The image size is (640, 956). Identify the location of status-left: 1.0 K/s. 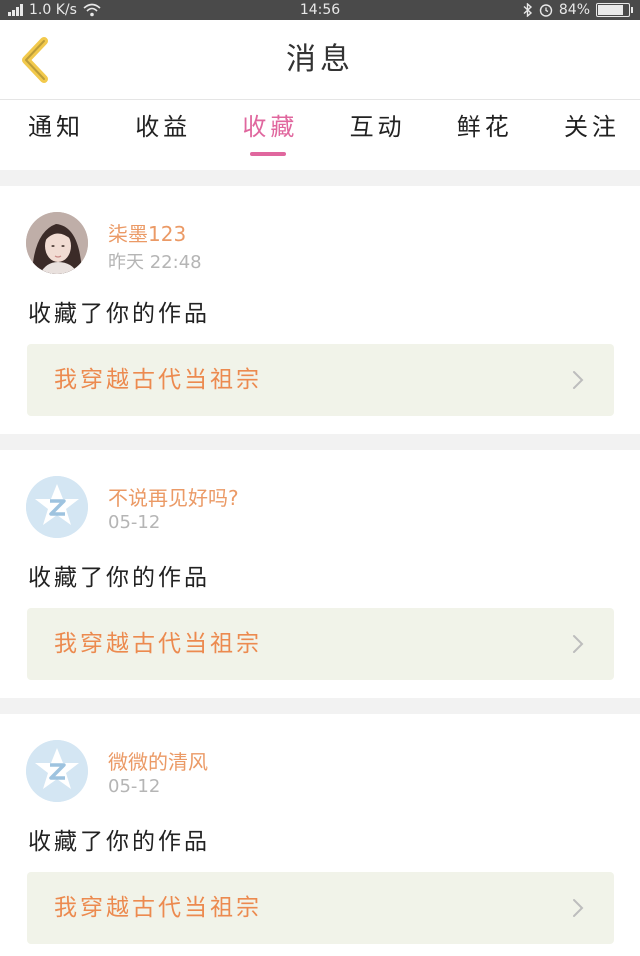
(54, 10).